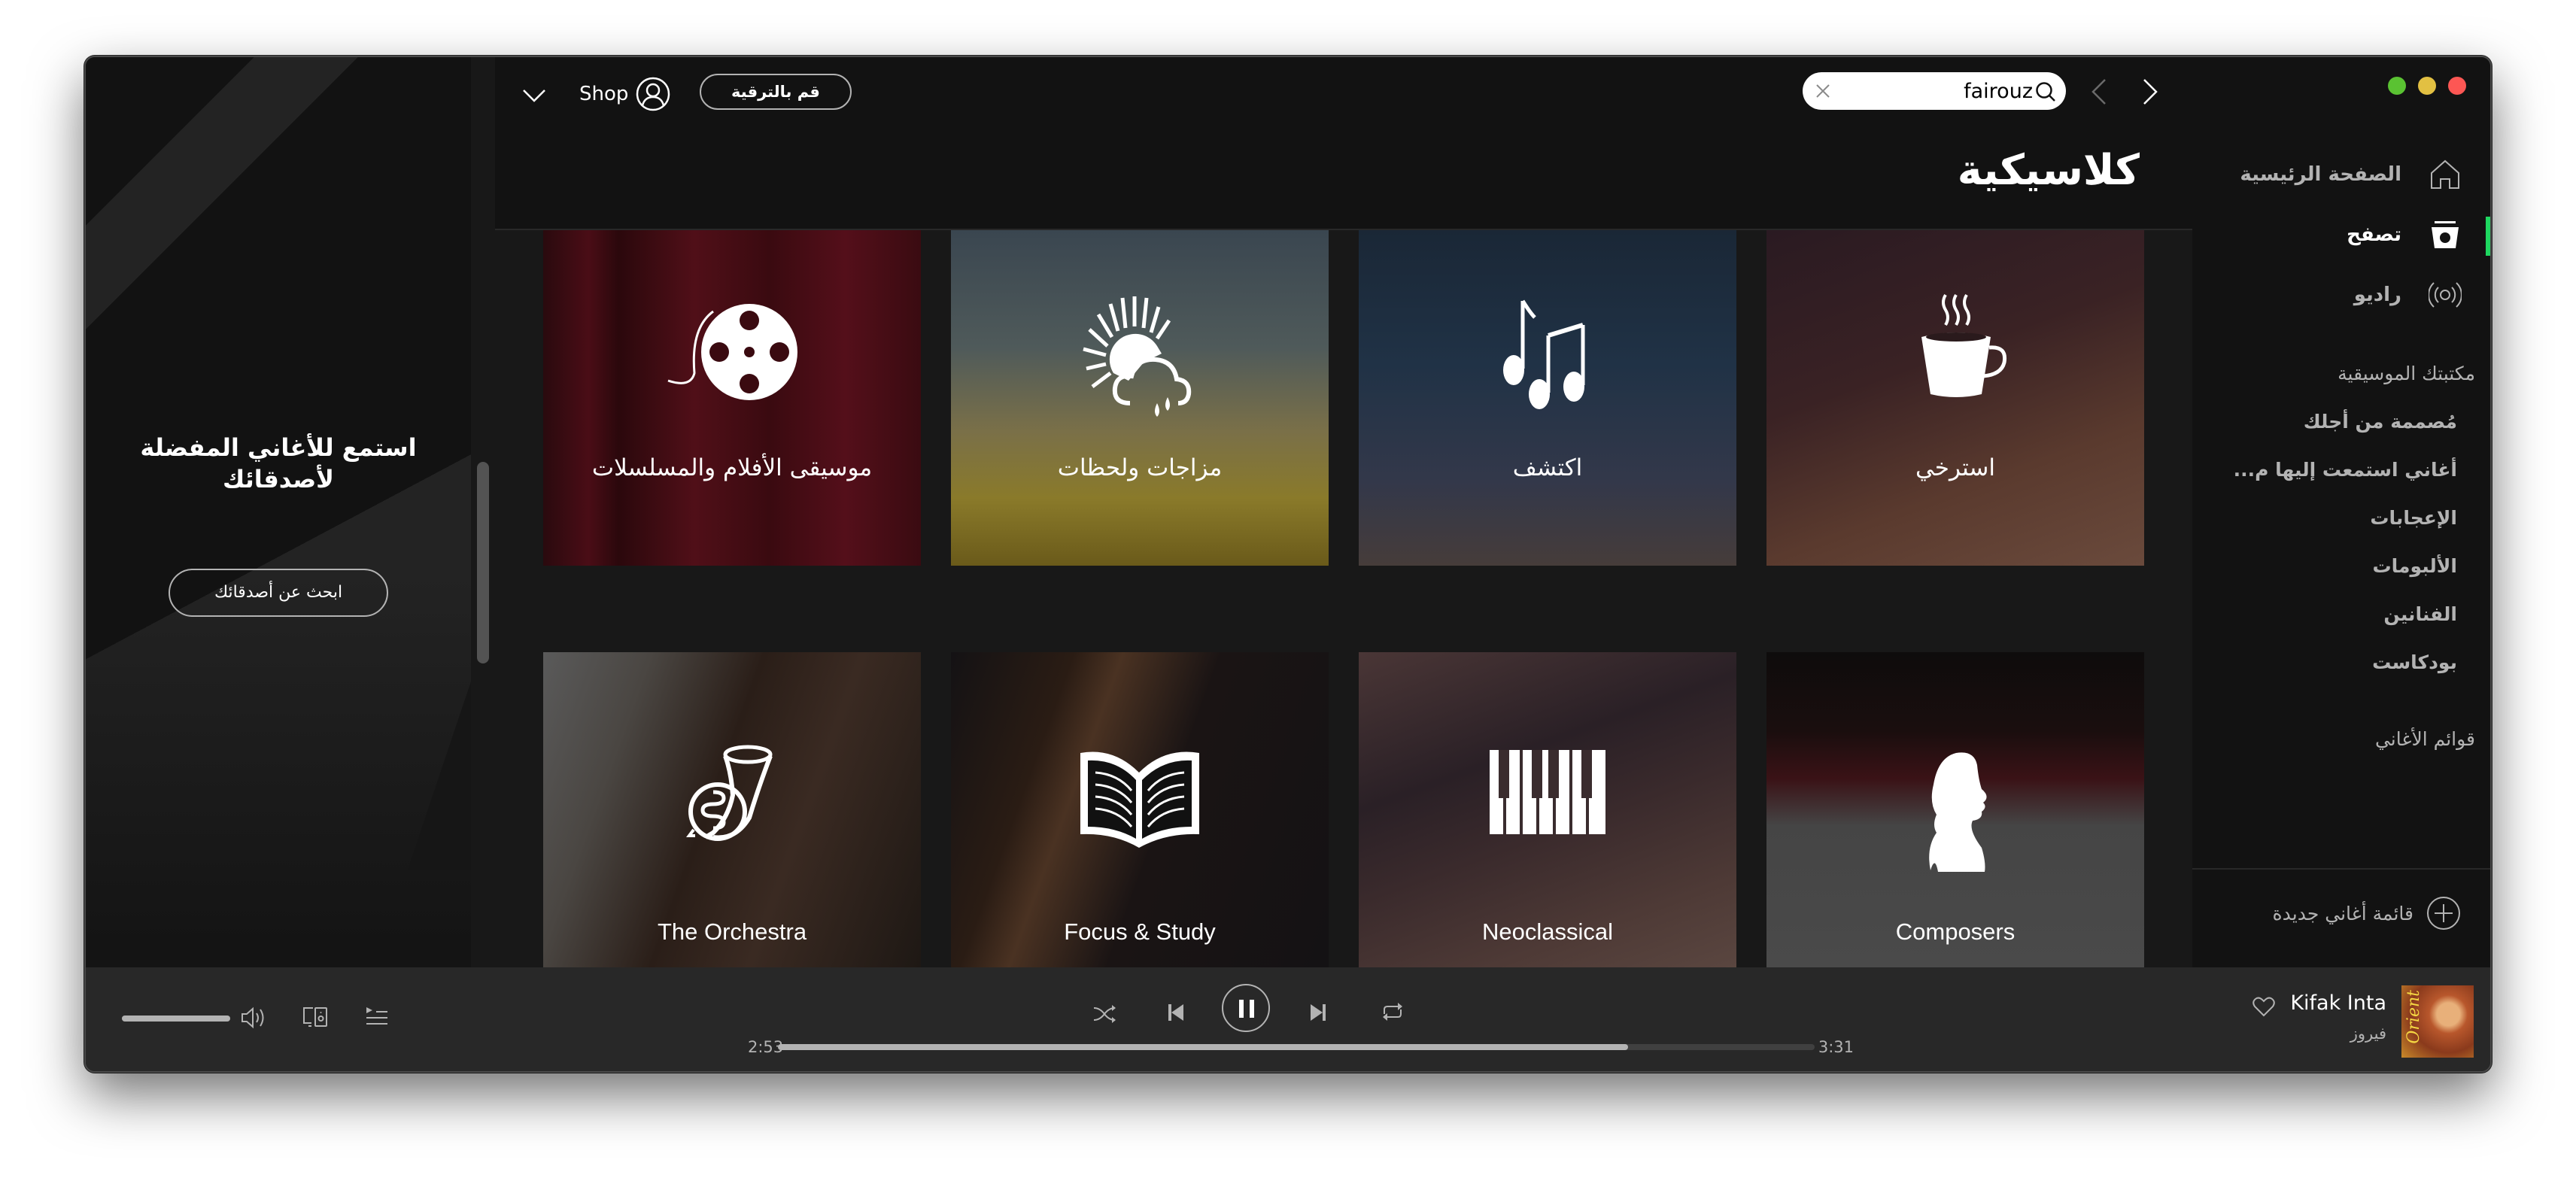 The width and height of the screenshot is (2576, 1184). What do you see at coordinates (1140, 931) in the screenshot?
I see `tile-label: Focus & Study` at bounding box center [1140, 931].